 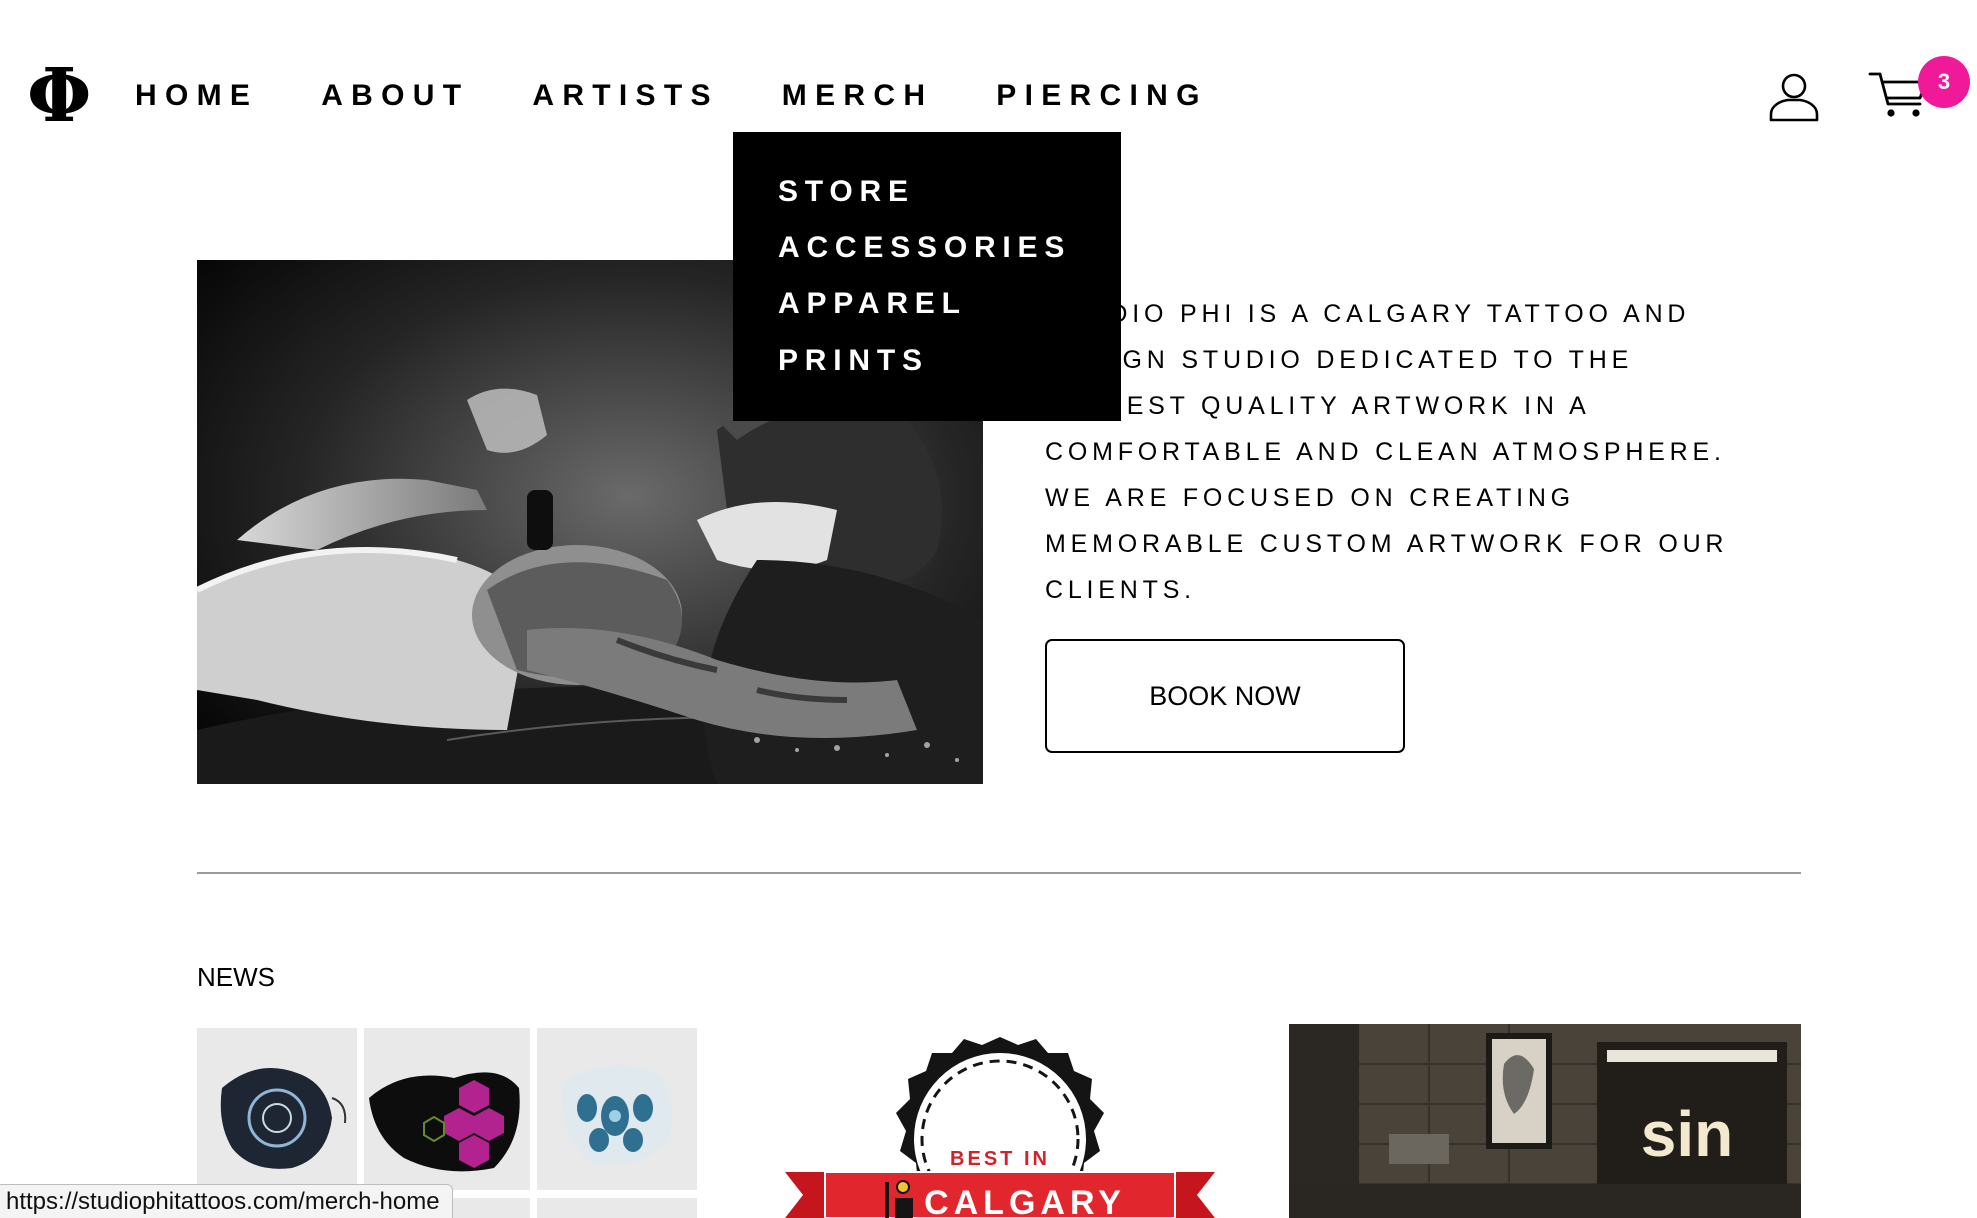 I want to click on nav-home: HOME, so click(x=196, y=96).